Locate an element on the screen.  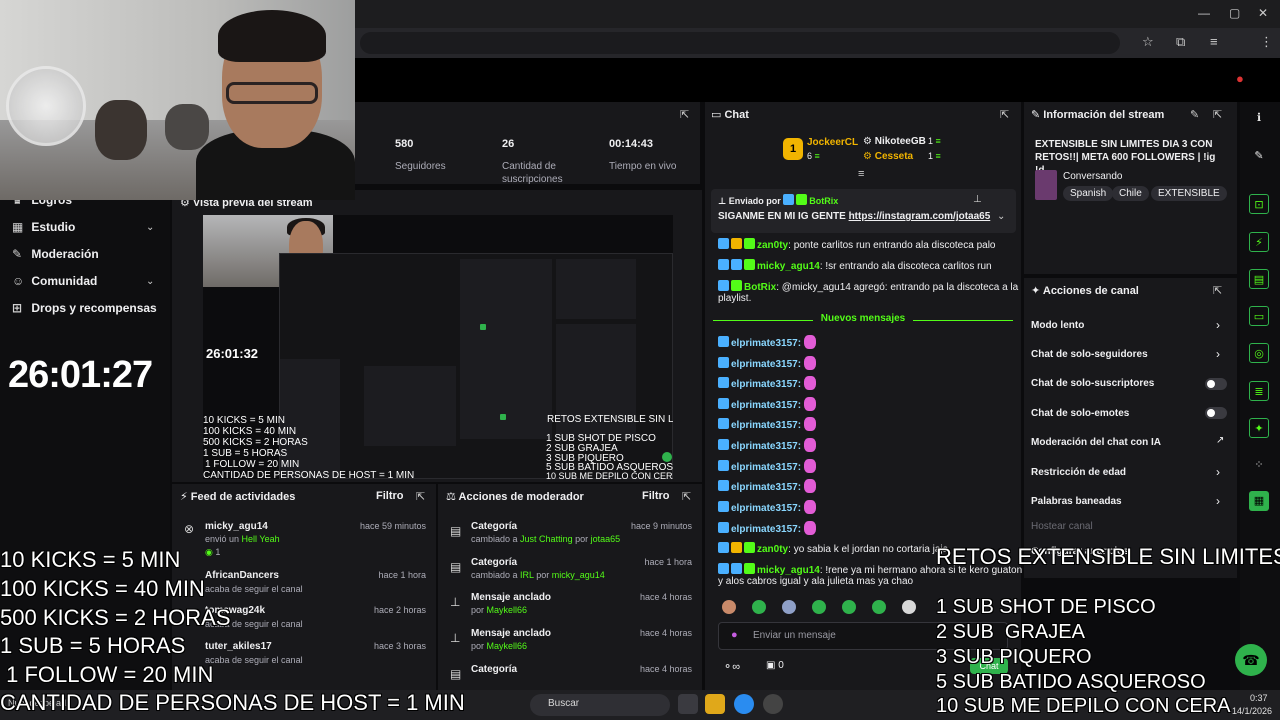
document-icon: ▤ is located at coordinates (1259, 279).